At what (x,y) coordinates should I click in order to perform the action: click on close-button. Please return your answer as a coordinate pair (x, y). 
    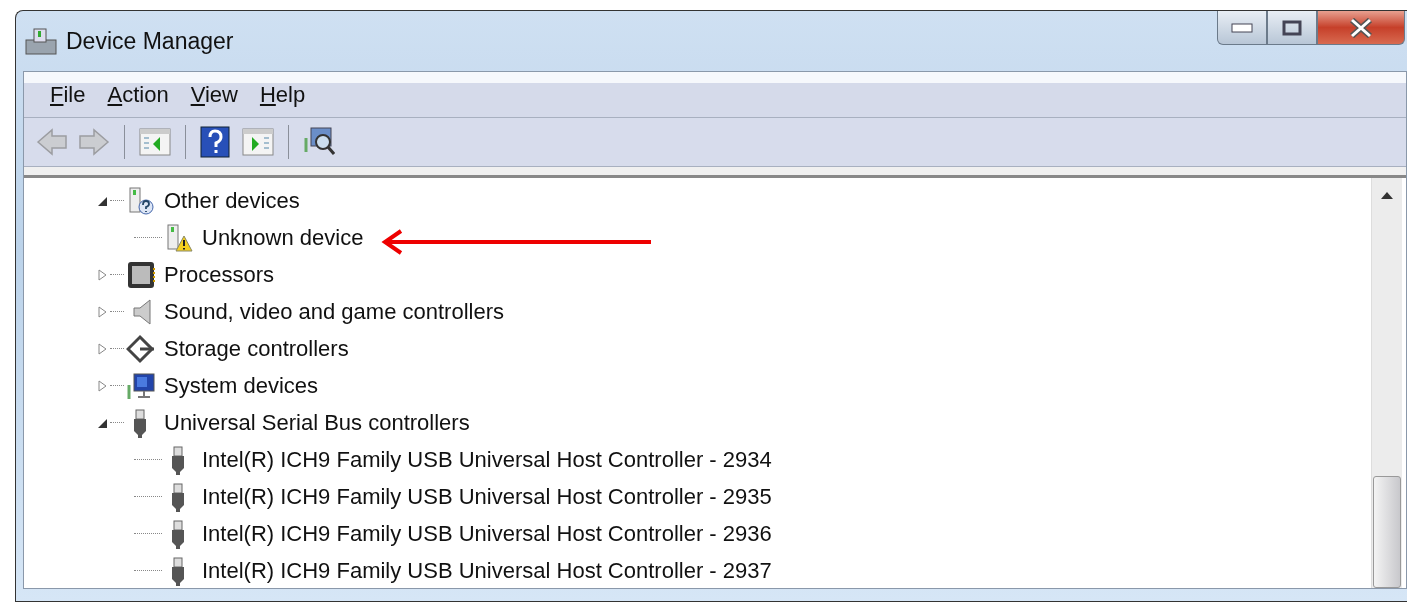
    Looking at the image, I should click on (1361, 28).